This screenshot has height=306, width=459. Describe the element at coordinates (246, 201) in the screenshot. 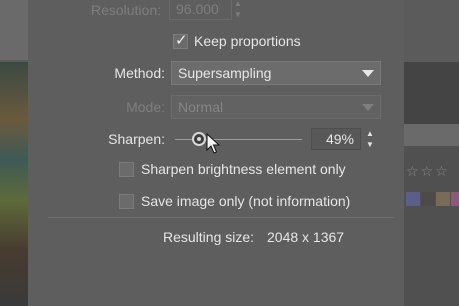

I see `save-image-only-label: Save image only (not information)` at that location.